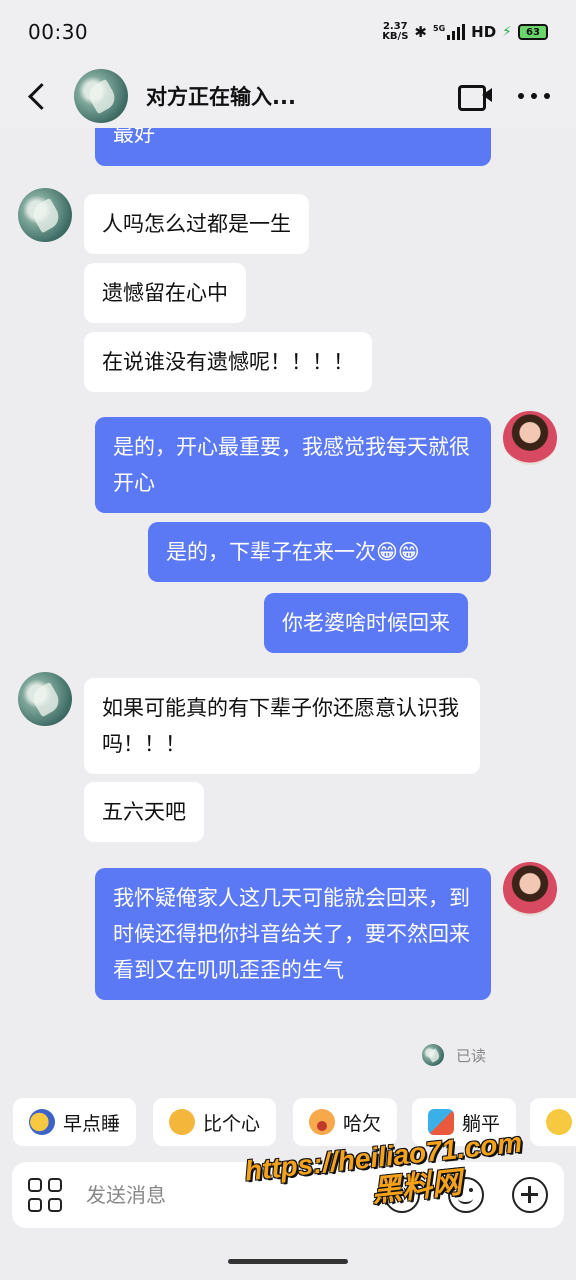 This screenshot has height=1280, width=576. What do you see at coordinates (362, 1123) in the screenshot?
I see `quick-reply-label: 哈欠` at bounding box center [362, 1123].